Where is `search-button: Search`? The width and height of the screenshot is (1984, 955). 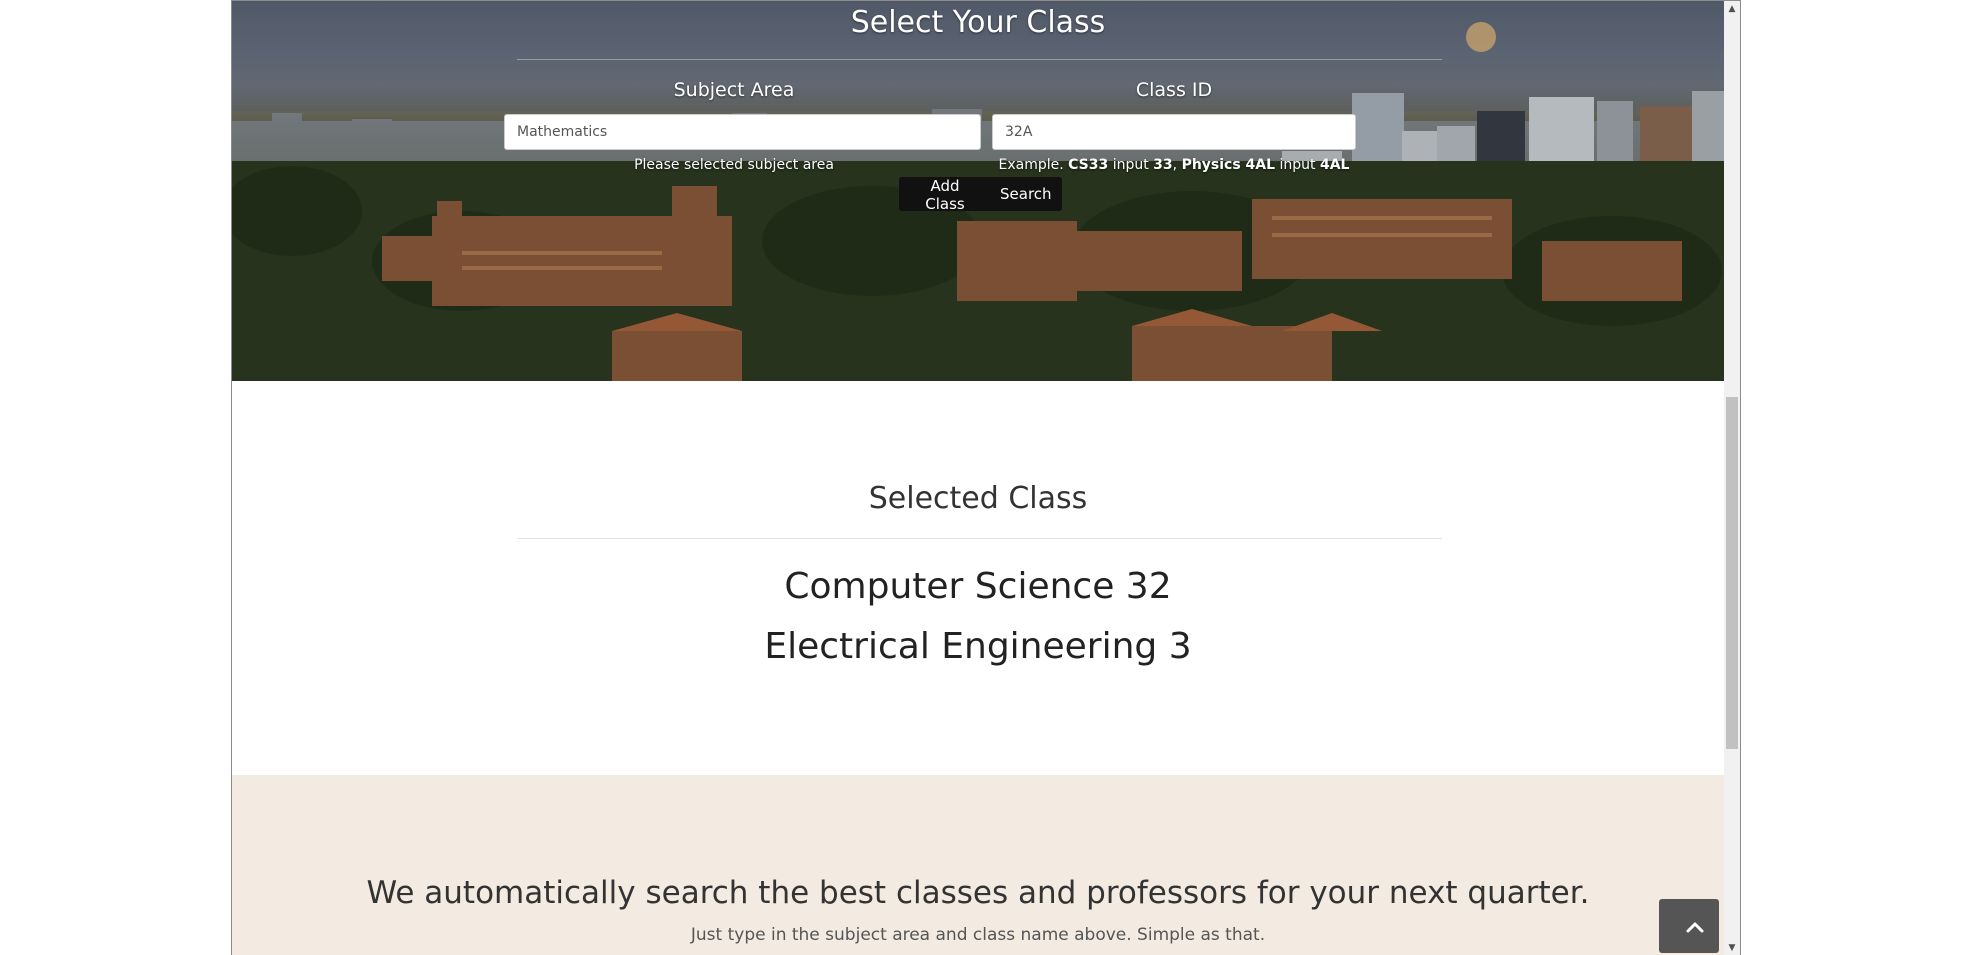
search-button: Search is located at coordinates (1025, 194).